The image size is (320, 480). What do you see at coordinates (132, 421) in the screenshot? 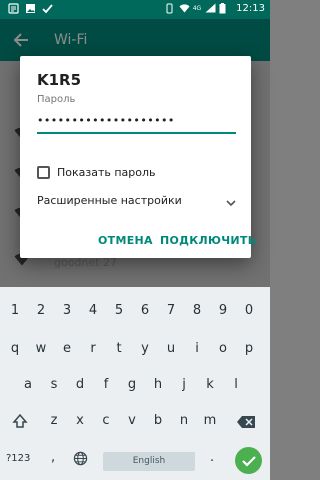
I see `key-v: v` at bounding box center [132, 421].